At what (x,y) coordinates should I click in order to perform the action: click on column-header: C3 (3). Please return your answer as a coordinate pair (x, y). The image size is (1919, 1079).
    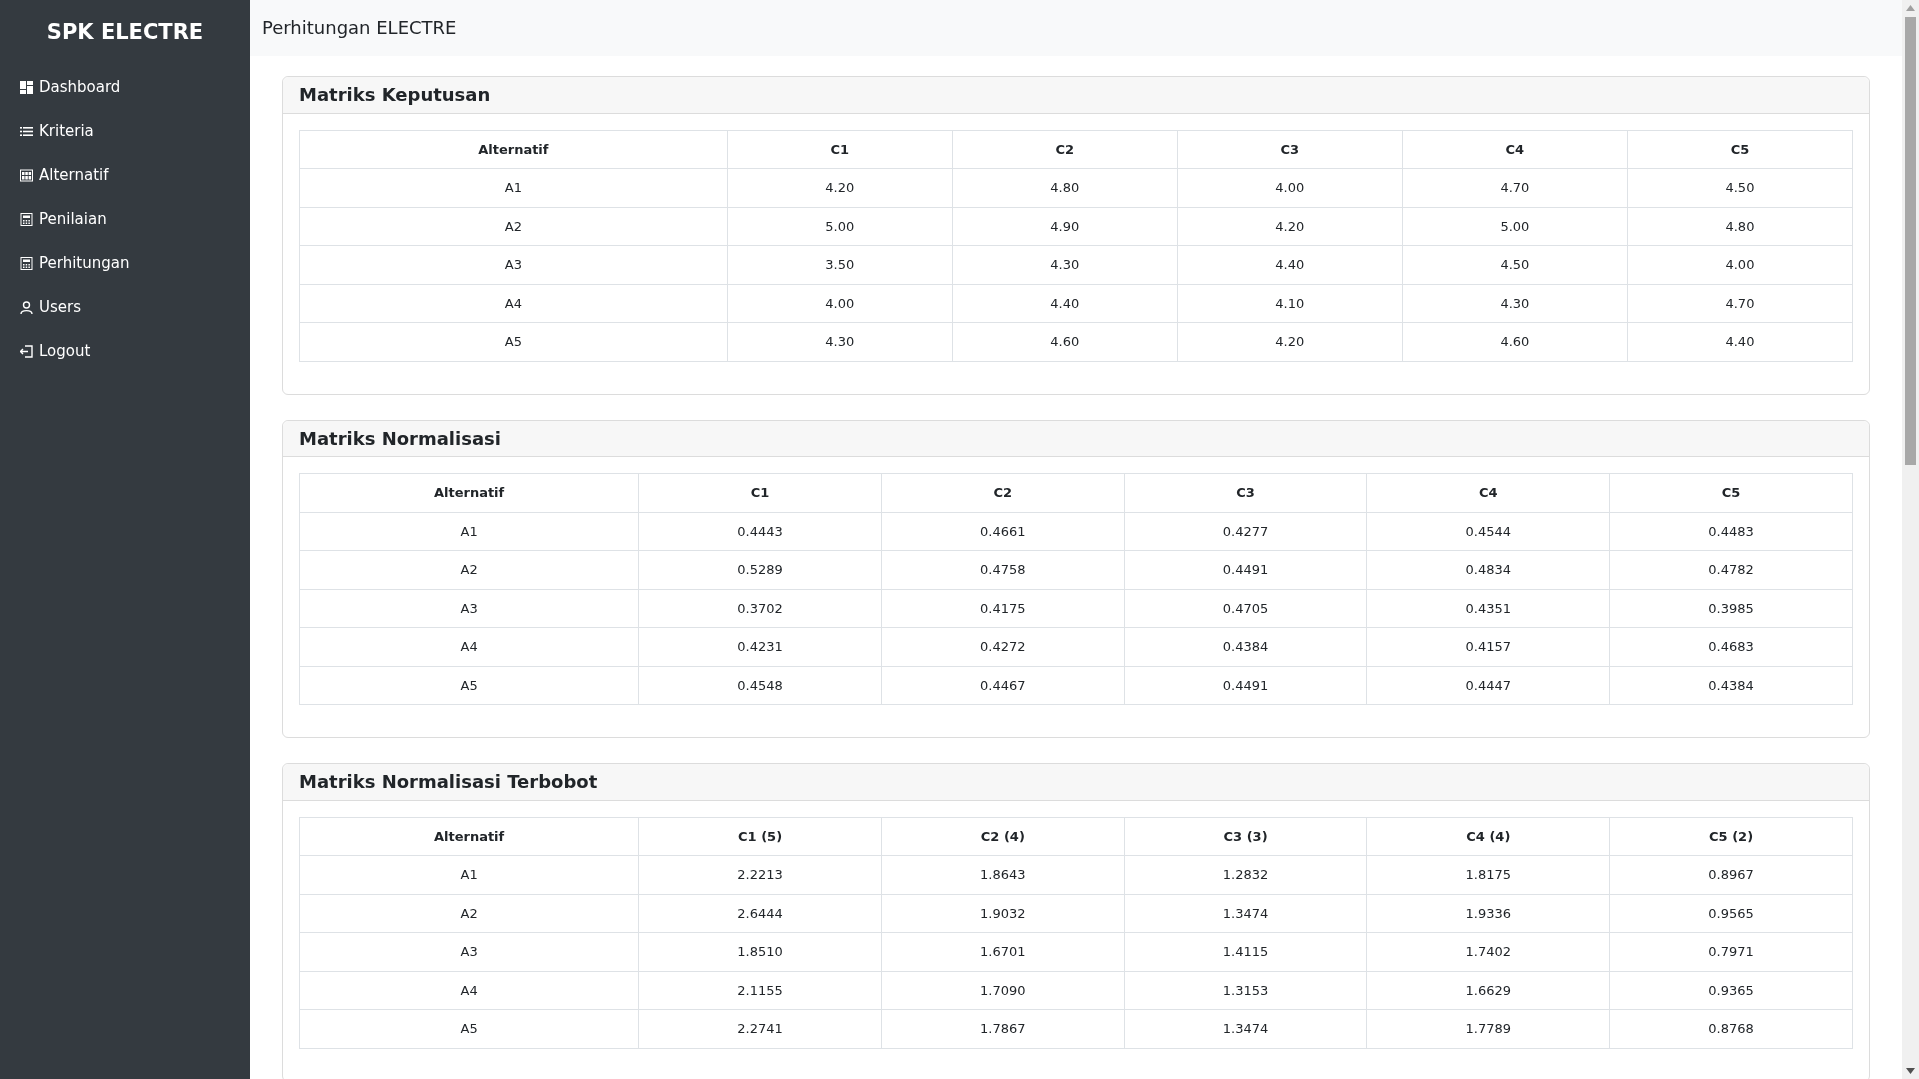
    Looking at the image, I should click on (1245, 836).